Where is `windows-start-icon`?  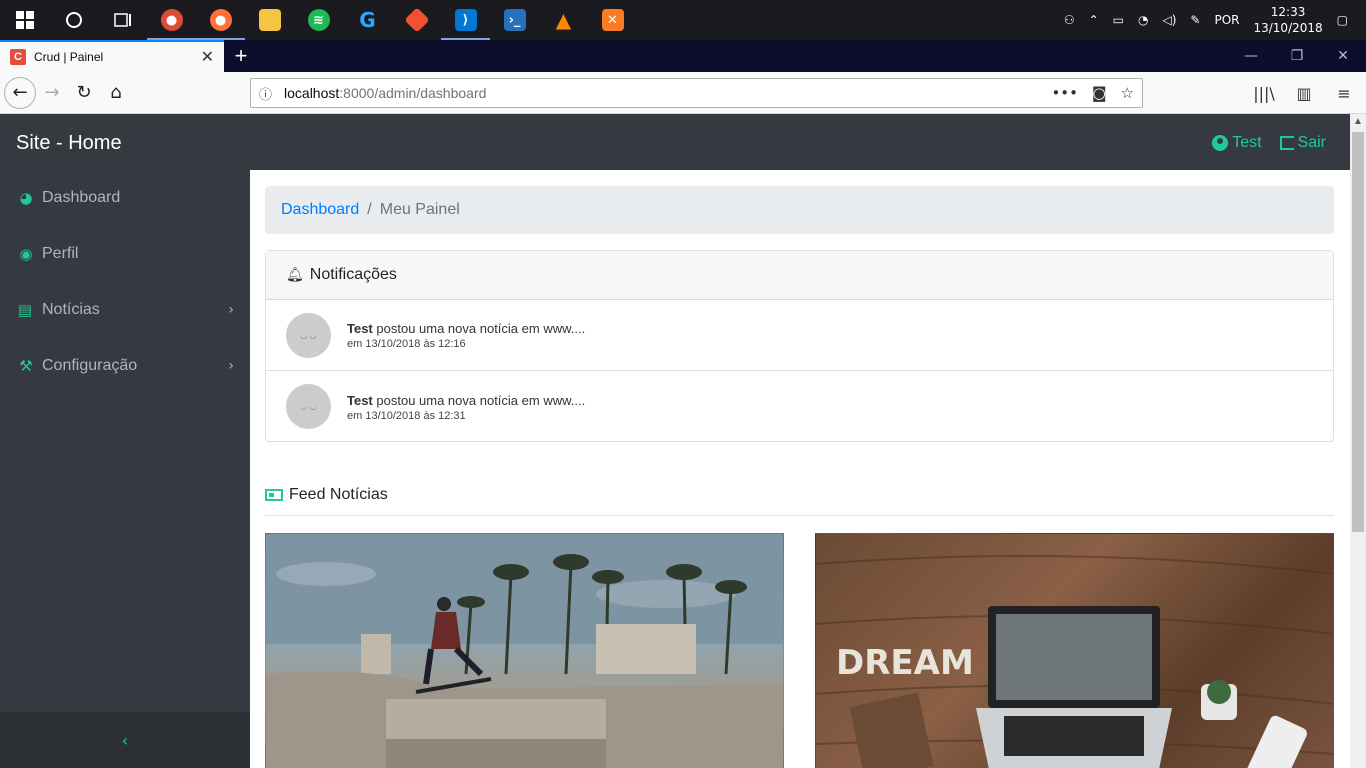
windows-start-icon is located at coordinates (24, 20).